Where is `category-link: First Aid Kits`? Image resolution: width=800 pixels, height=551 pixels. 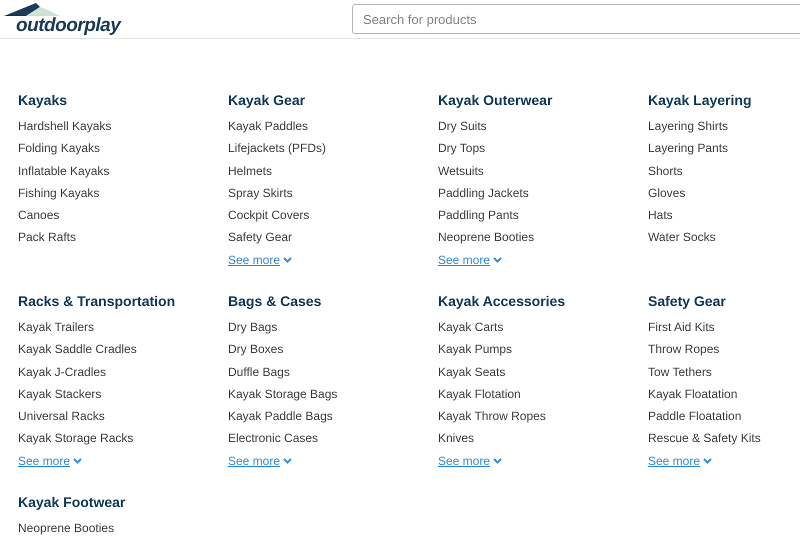 category-link: First Aid Kits is located at coordinates (681, 327).